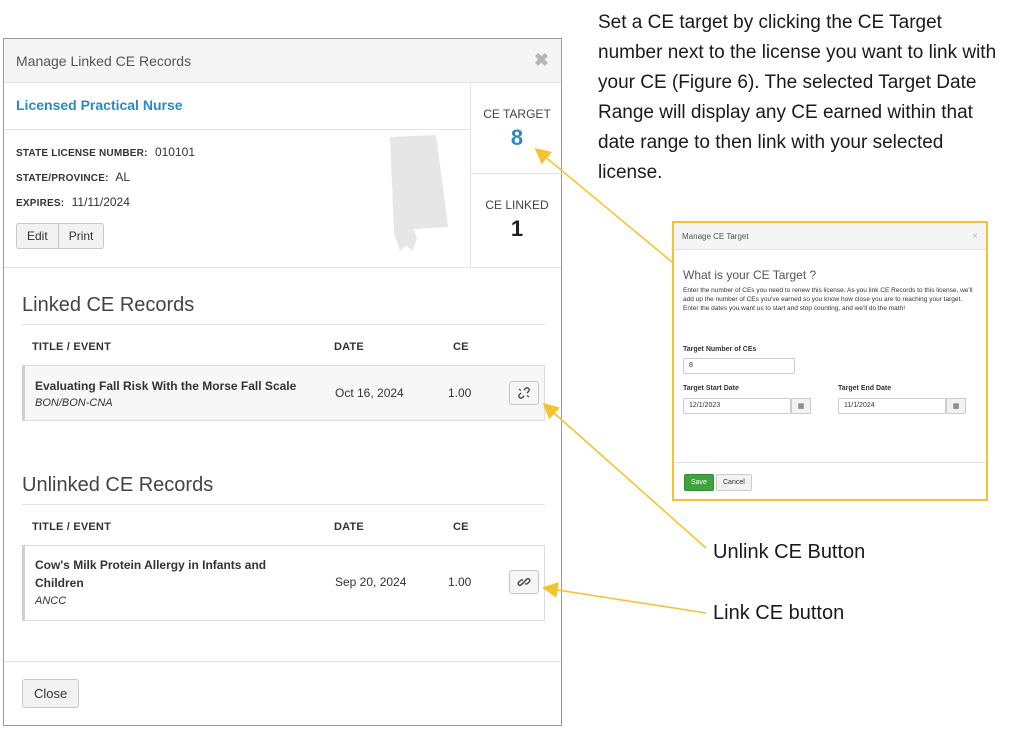  I want to click on license-number-value: 010101, so click(174, 152).